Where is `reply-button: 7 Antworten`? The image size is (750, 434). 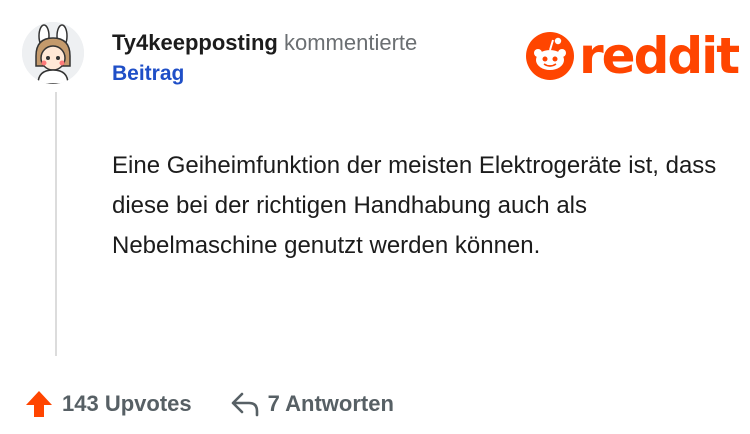 reply-button: 7 Antworten is located at coordinates (312, 404).